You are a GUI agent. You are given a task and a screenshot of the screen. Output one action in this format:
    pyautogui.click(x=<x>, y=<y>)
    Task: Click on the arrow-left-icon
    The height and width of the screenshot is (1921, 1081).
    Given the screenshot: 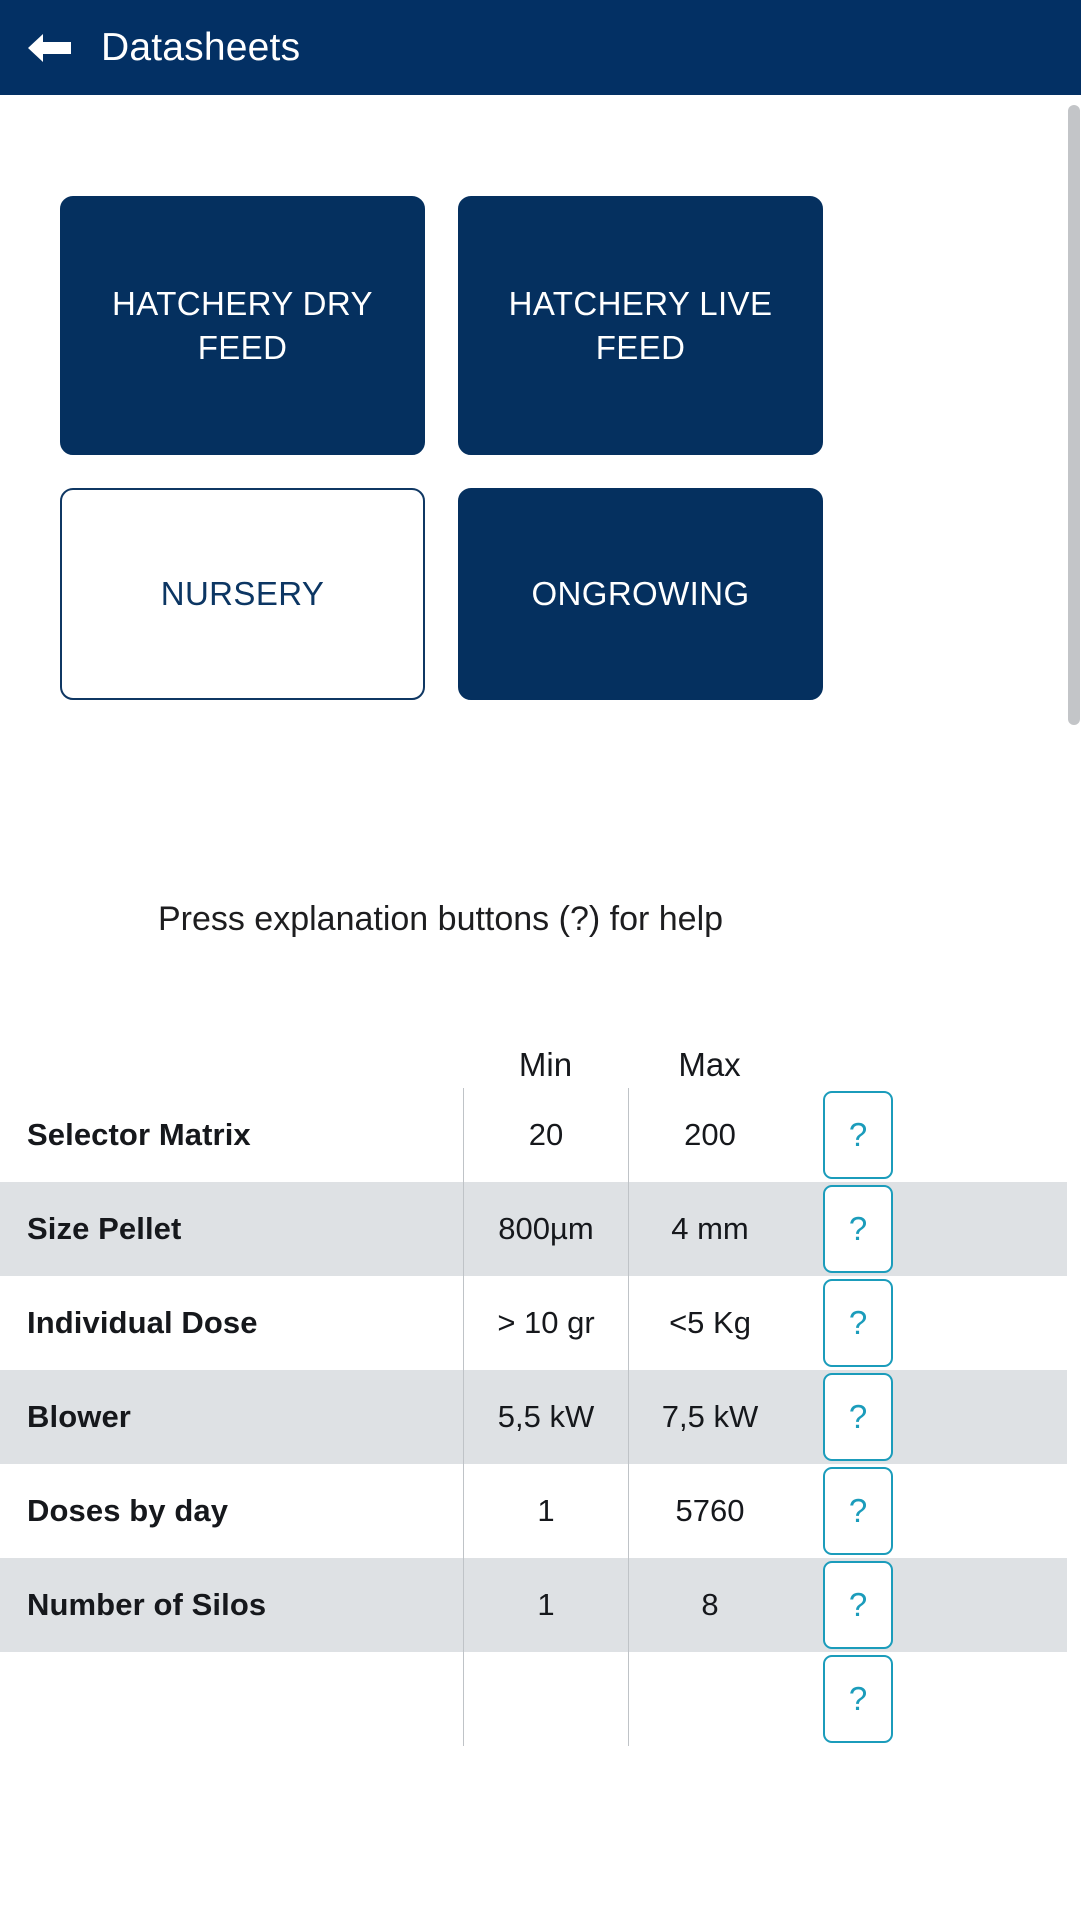 What is the action you would take?
    pyautogui.click(x=50, y=48)
    